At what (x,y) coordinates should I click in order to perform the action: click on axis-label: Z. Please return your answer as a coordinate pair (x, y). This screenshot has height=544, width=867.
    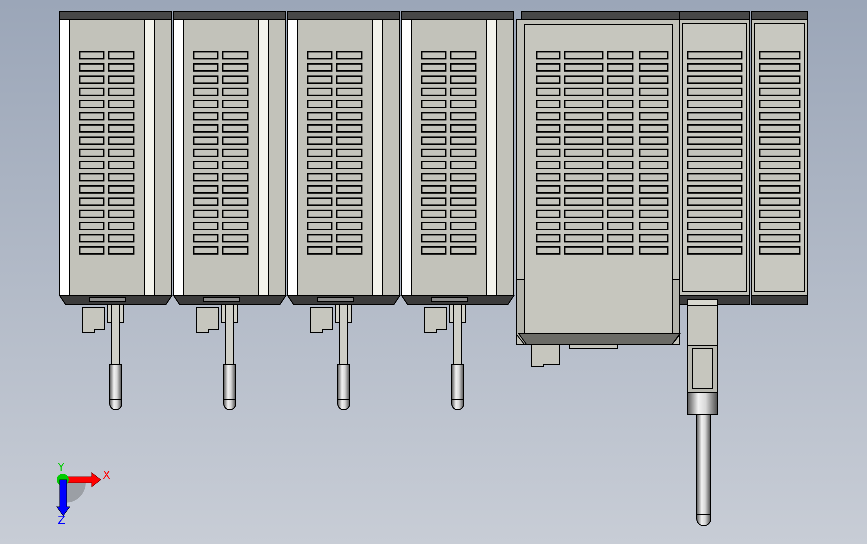
    Looking at the image, I should click on (62, 520).